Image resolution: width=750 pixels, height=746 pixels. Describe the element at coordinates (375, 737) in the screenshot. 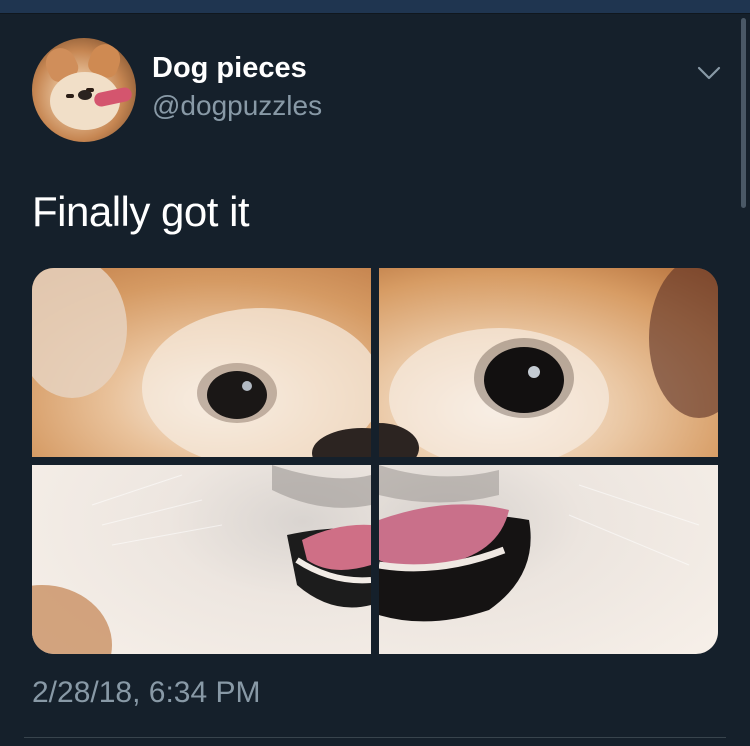

I see `divider` at that location.